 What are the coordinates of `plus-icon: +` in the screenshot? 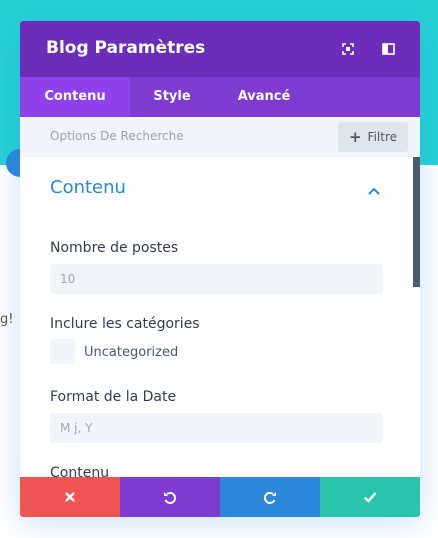 It's located at (355, 137).